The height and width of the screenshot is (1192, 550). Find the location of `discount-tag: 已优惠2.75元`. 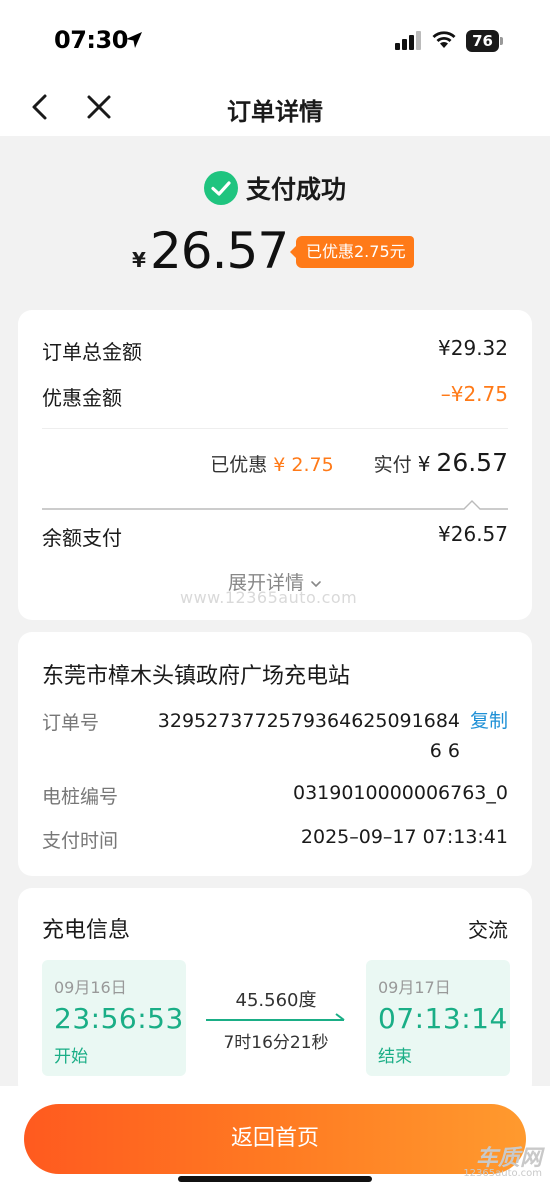

discount-tag: 已优惠2.75元 is located at coordinates (352, 252).